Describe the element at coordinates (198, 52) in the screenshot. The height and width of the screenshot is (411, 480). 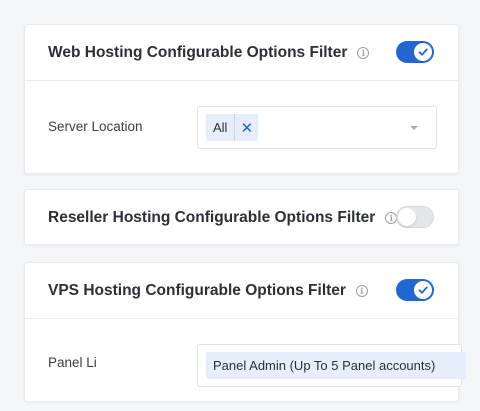
I see `card-title: Web Hosting Configurable Options Filter` at that location.